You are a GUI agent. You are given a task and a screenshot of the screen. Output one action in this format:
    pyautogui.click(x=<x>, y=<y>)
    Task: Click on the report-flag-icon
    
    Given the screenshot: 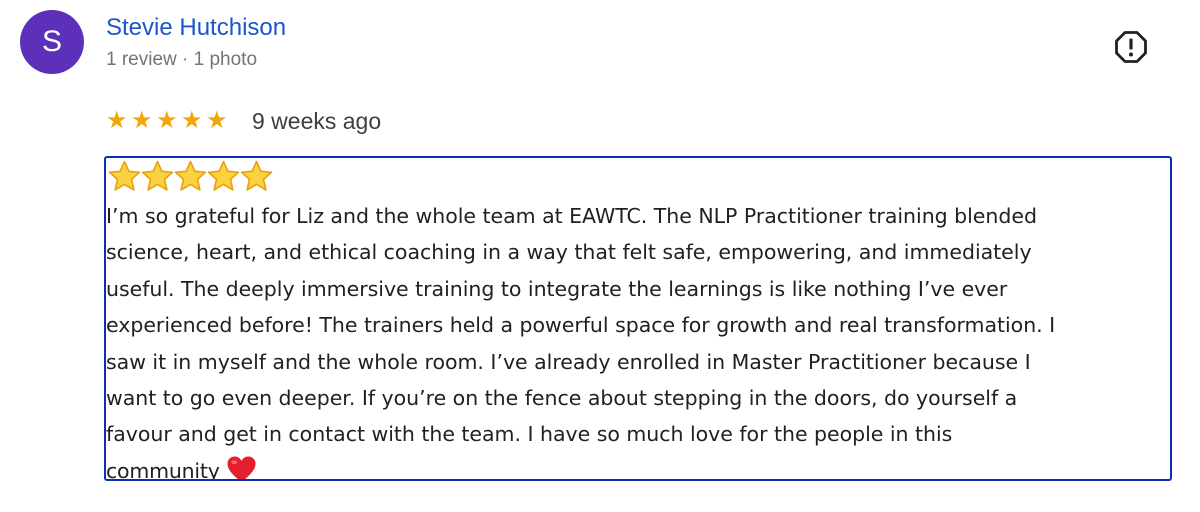 What is the action you would take?
    pyautogui.click(x=1131, y=47)
    